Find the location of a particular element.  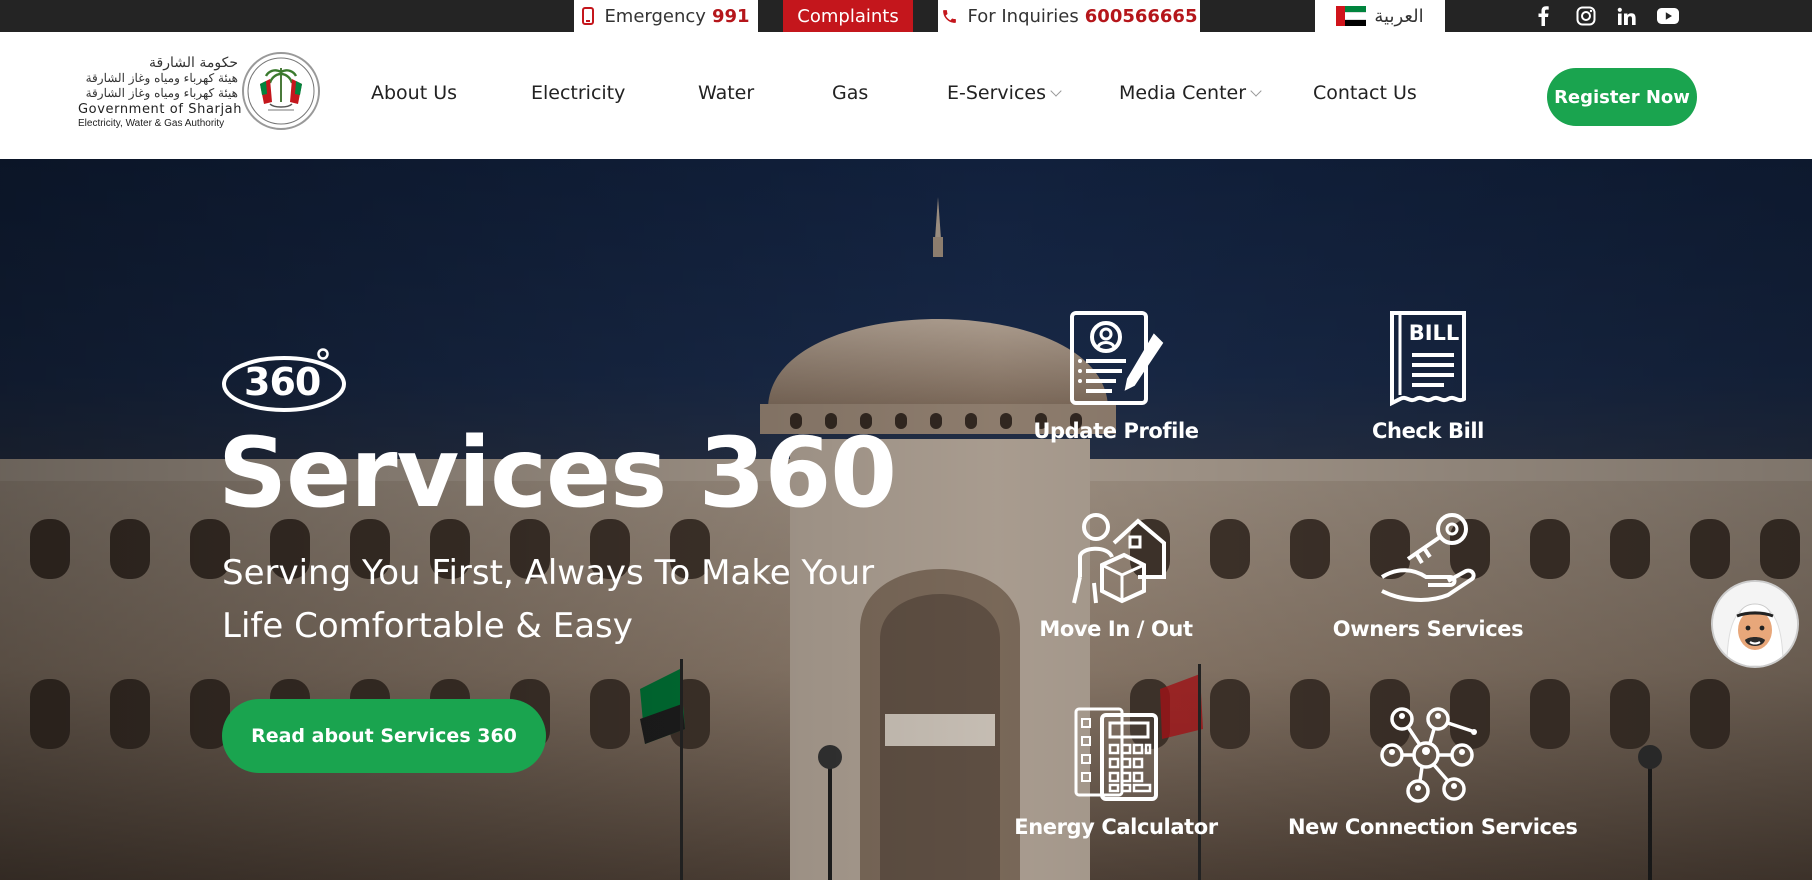

service-label: Check Bill is located at coordinates (1428, 431).